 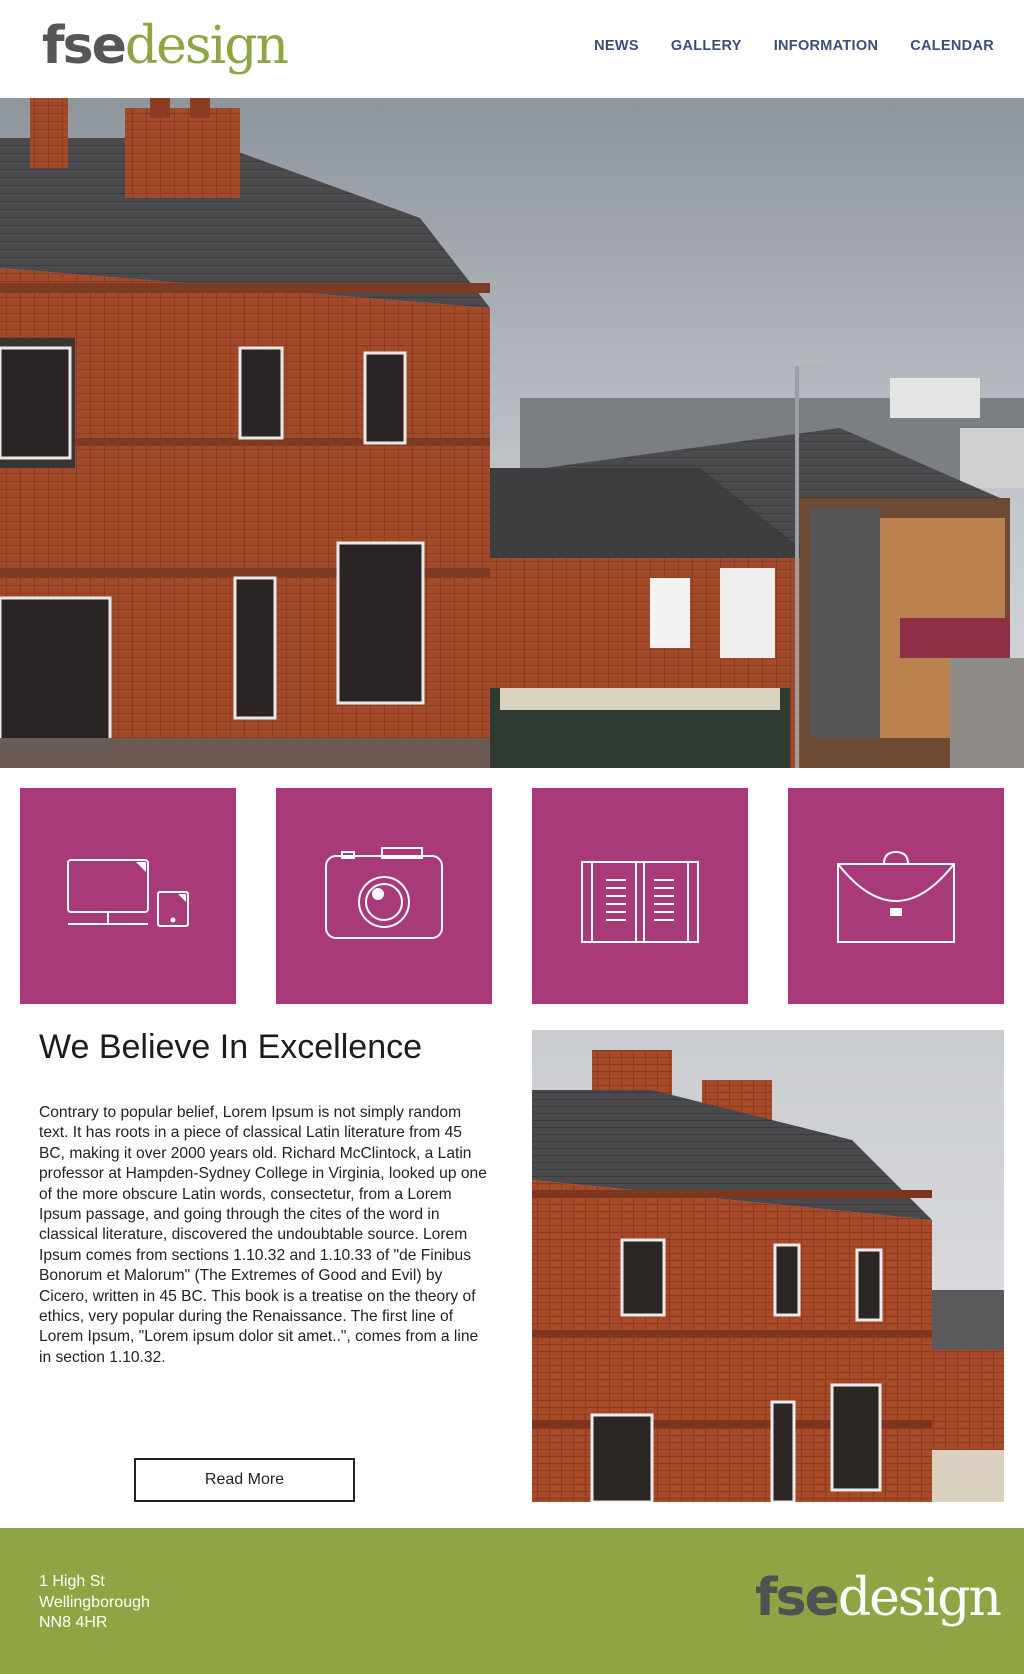 What do you see at coordinates (878, 1598) in the screenshot?
I see `footer-logo: fsedesign` at bounding box center [878, 1598].